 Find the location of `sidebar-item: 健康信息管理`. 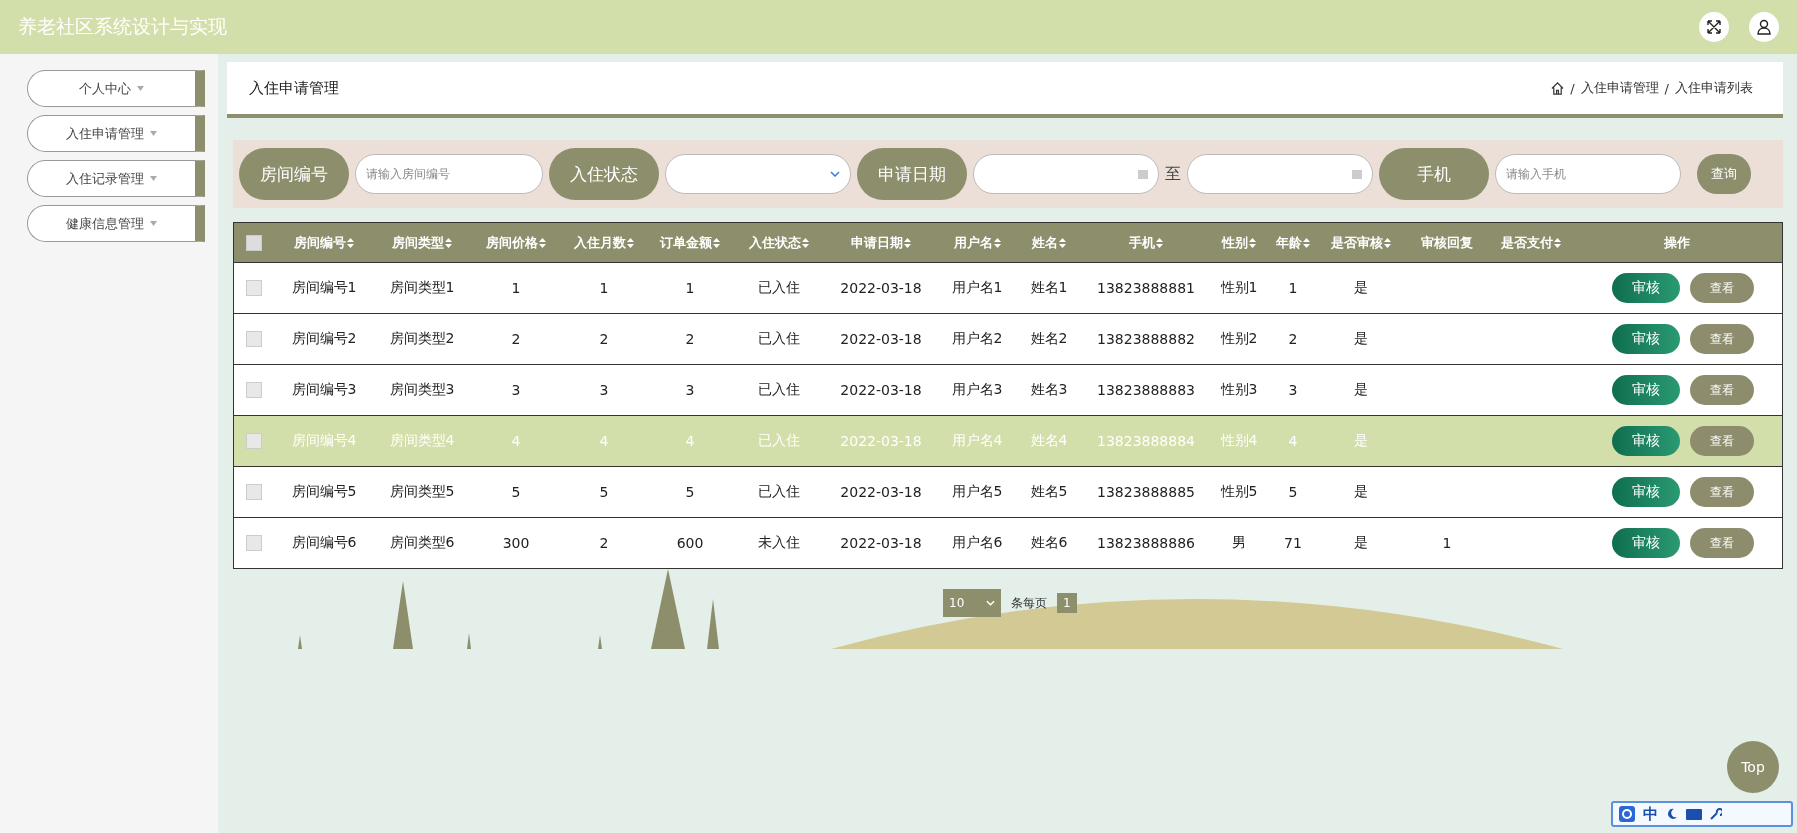

sidebar-item: 健康信息管理 is located at coordinates (116, 223).